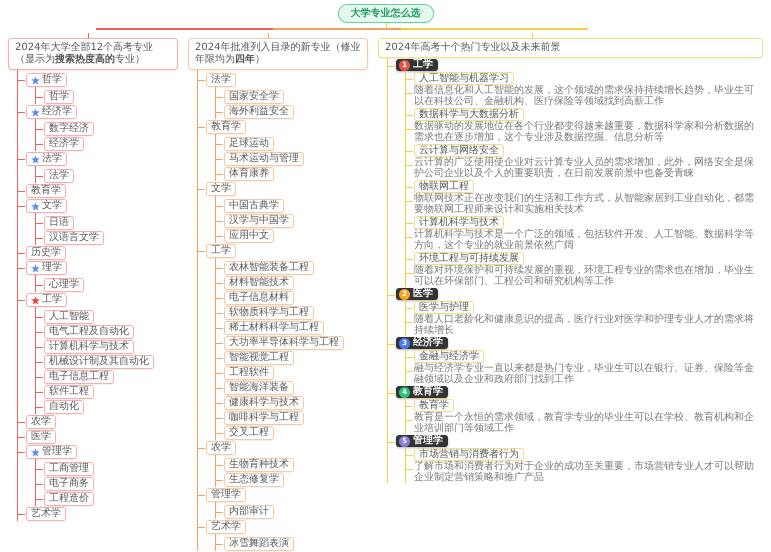  Describe the element at coordinates (41, 437) in the screenshot. I see `topic-node: 医学` at that location.